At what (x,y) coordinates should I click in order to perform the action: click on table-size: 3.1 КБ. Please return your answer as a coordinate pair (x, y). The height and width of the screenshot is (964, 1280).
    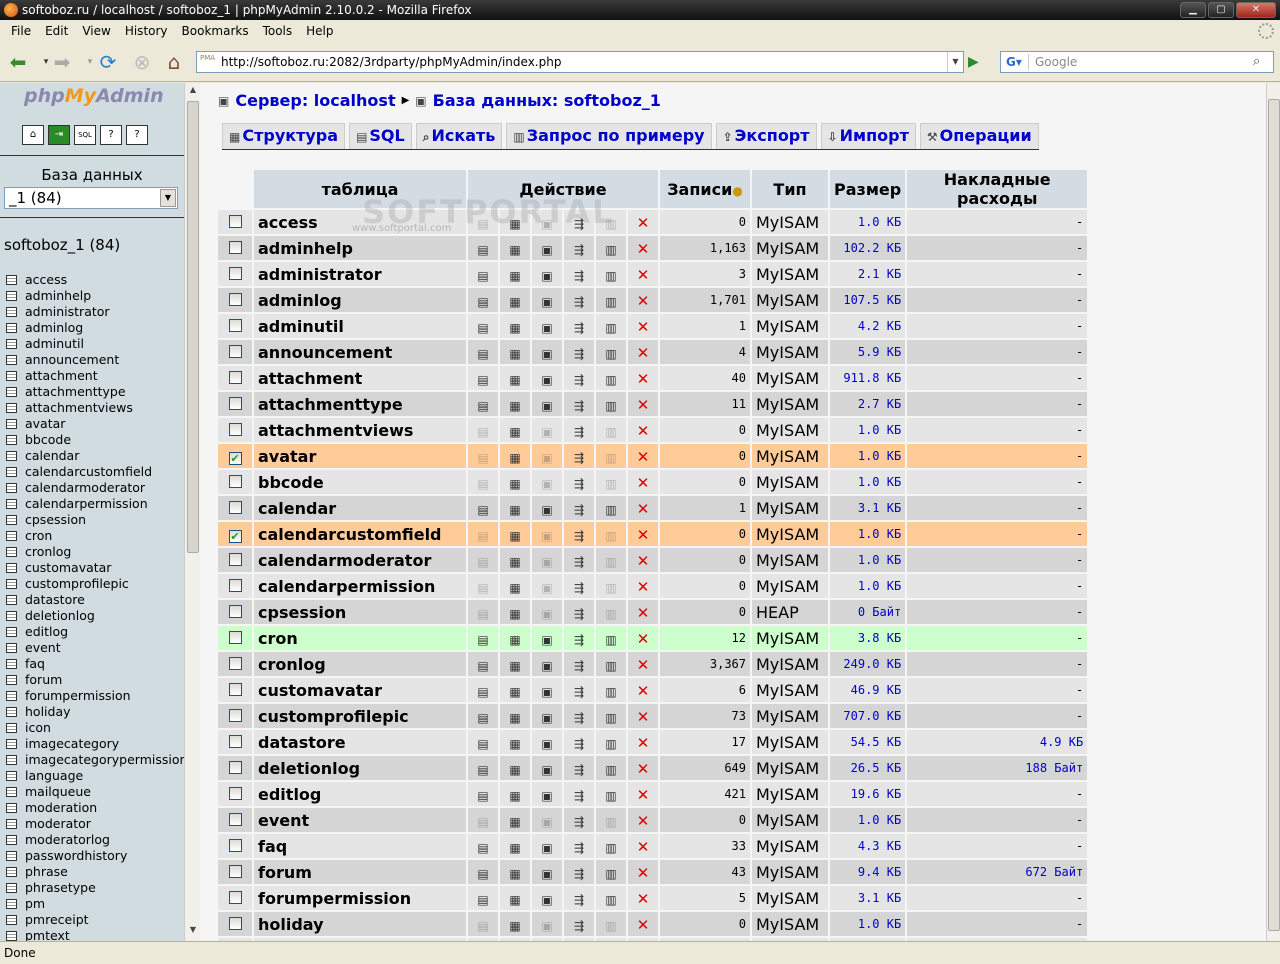
    Looking at the image, I should click on (868, 898).